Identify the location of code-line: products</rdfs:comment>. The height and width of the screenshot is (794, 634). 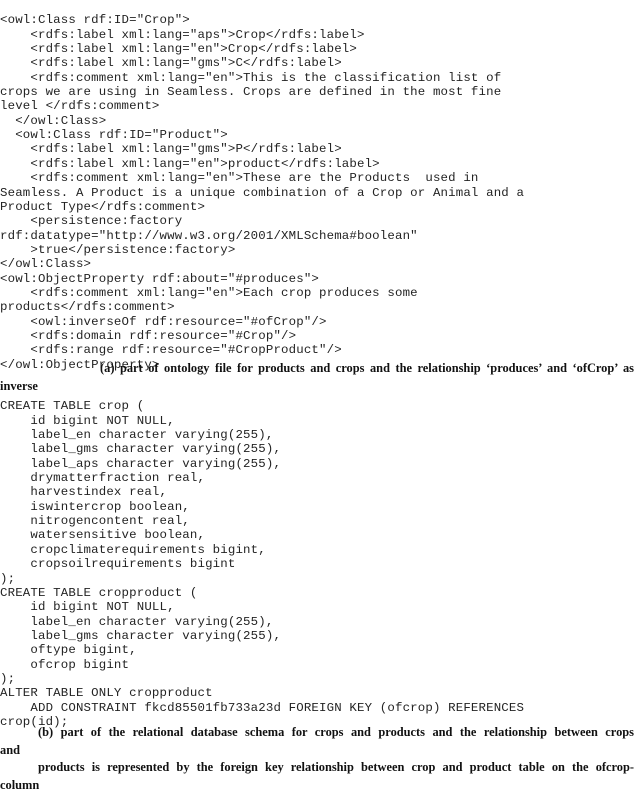
(87, 307).